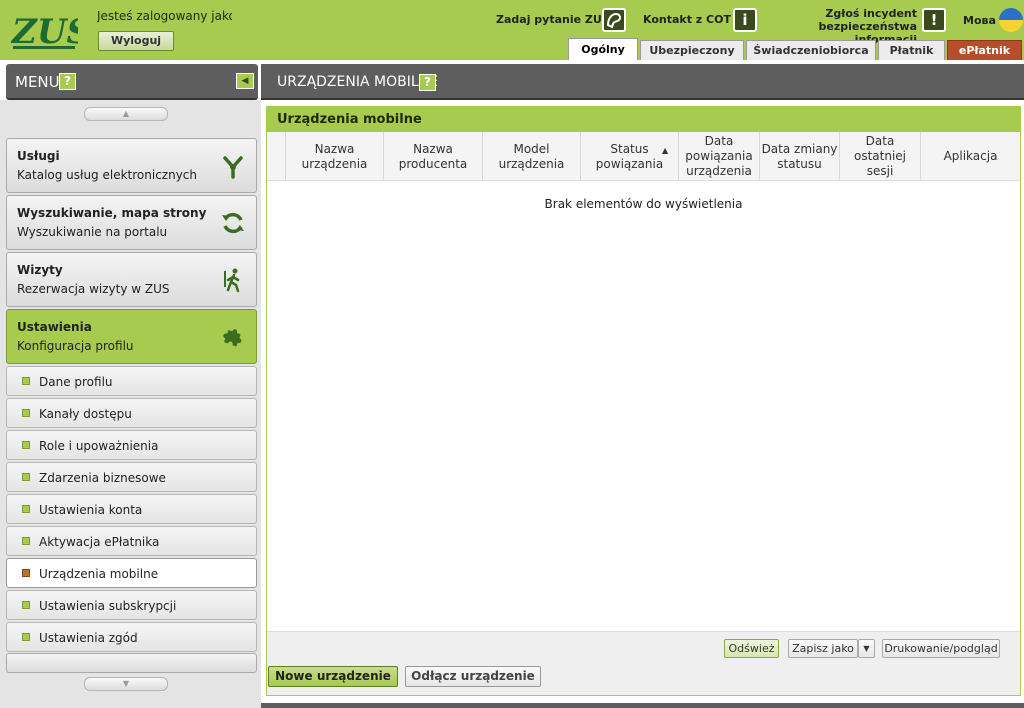 The image size is (1024, 708). I want to click on menu-scroll-up-button: ▲, so click(126, 114).